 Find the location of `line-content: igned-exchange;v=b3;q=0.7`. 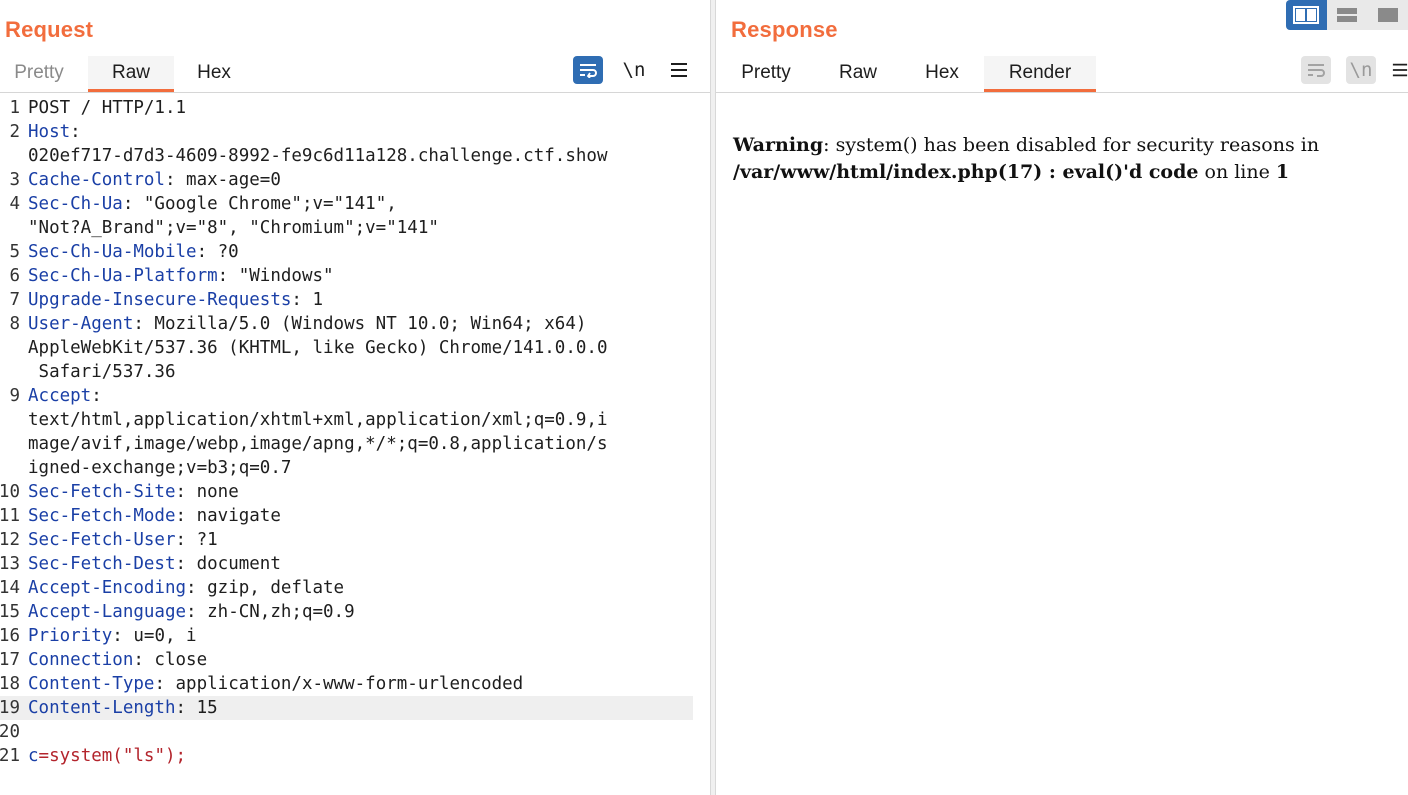

line-content: igned-exchange;v=b3;q=0.7 is located at coordinates (159, 468).